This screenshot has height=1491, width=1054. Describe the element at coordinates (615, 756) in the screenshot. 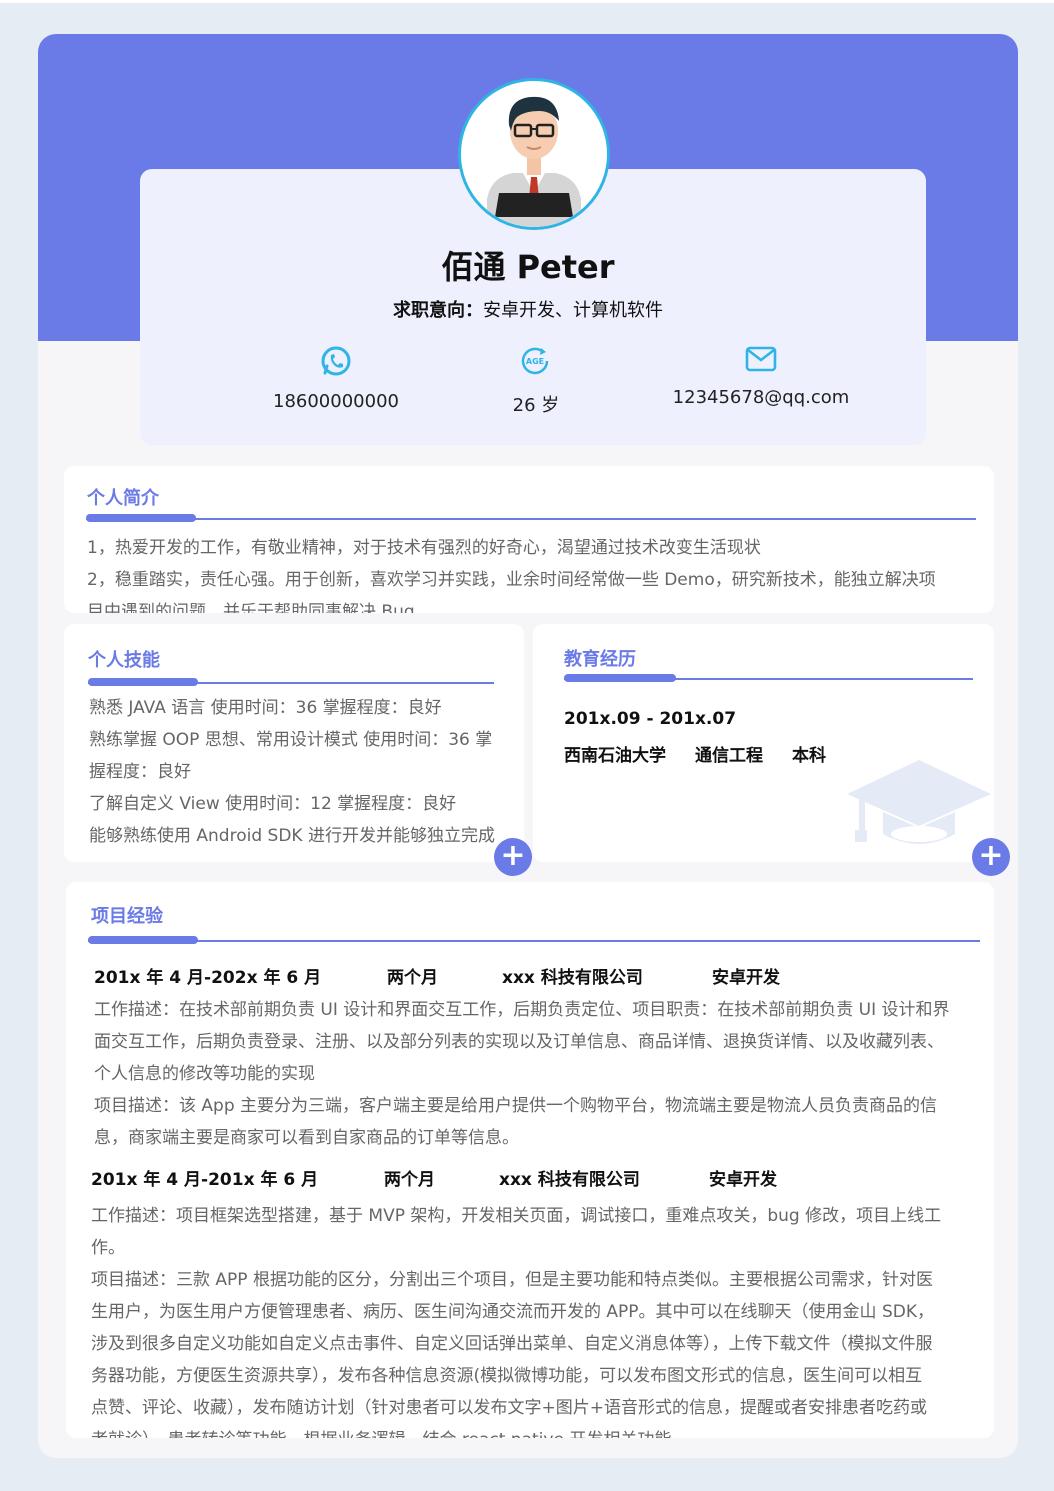

I see `education-school: 西南石油大学` at that location.